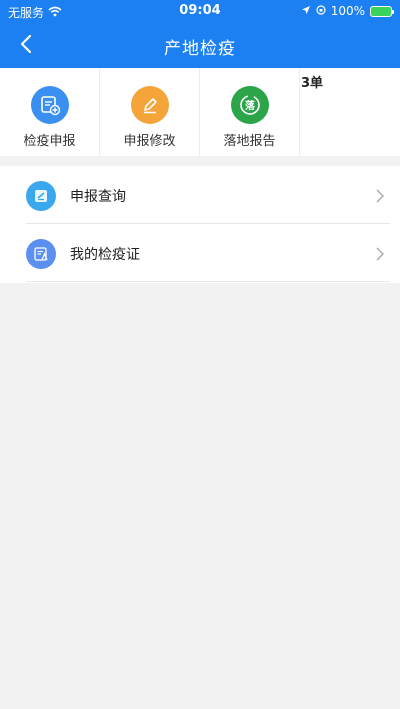 The width and height of the screenshot is (400, 709). I want to click on count-badge: 3单, so click(311, 83).